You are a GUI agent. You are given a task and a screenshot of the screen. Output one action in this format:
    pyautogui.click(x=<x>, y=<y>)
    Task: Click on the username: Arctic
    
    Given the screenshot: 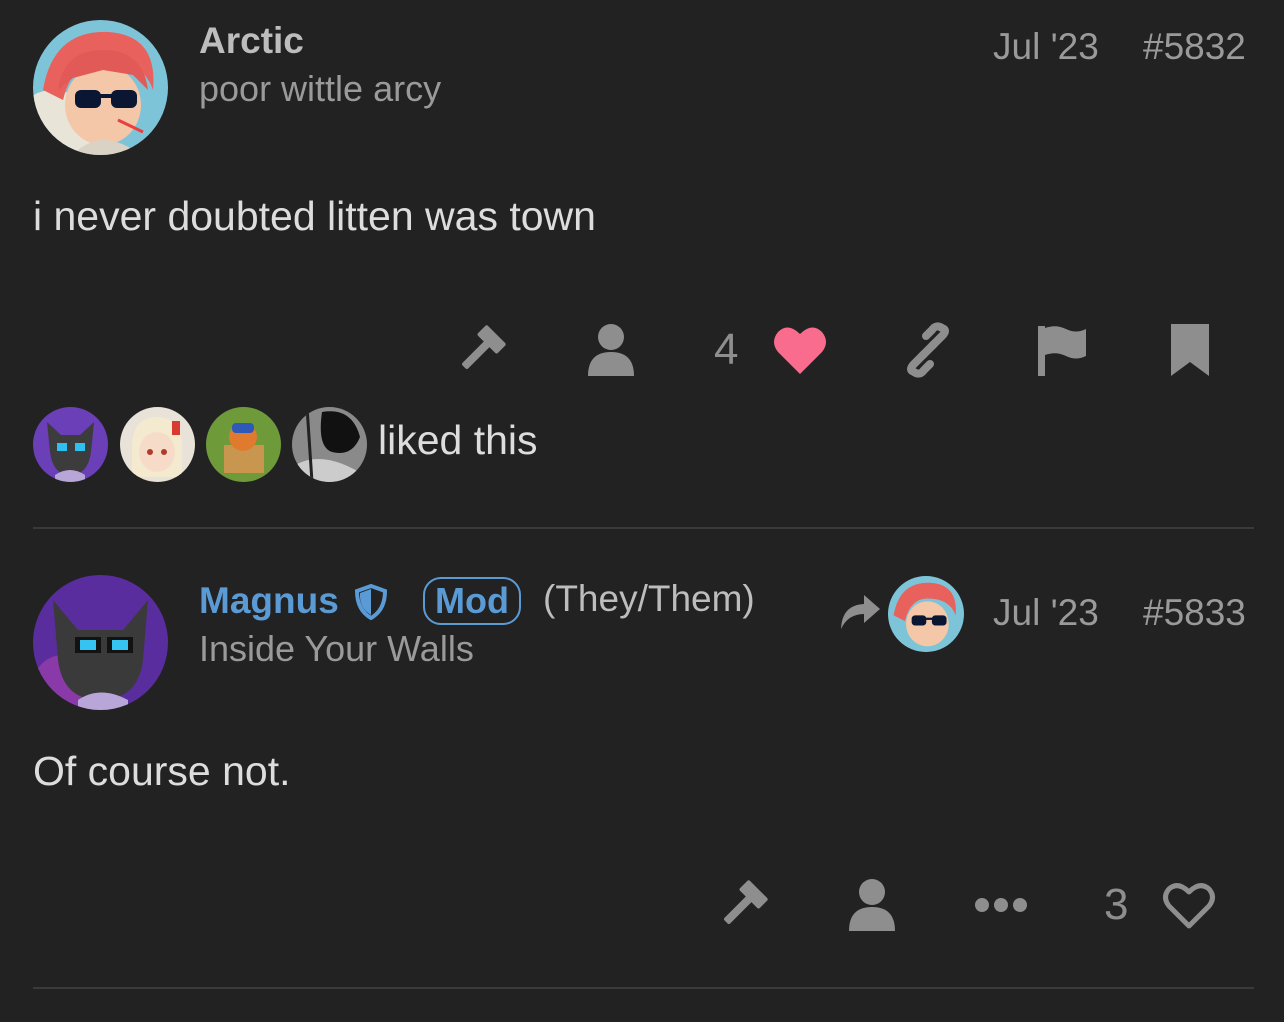 What is the action you would take?
    pyautogui.click(x=251, y=41)
    